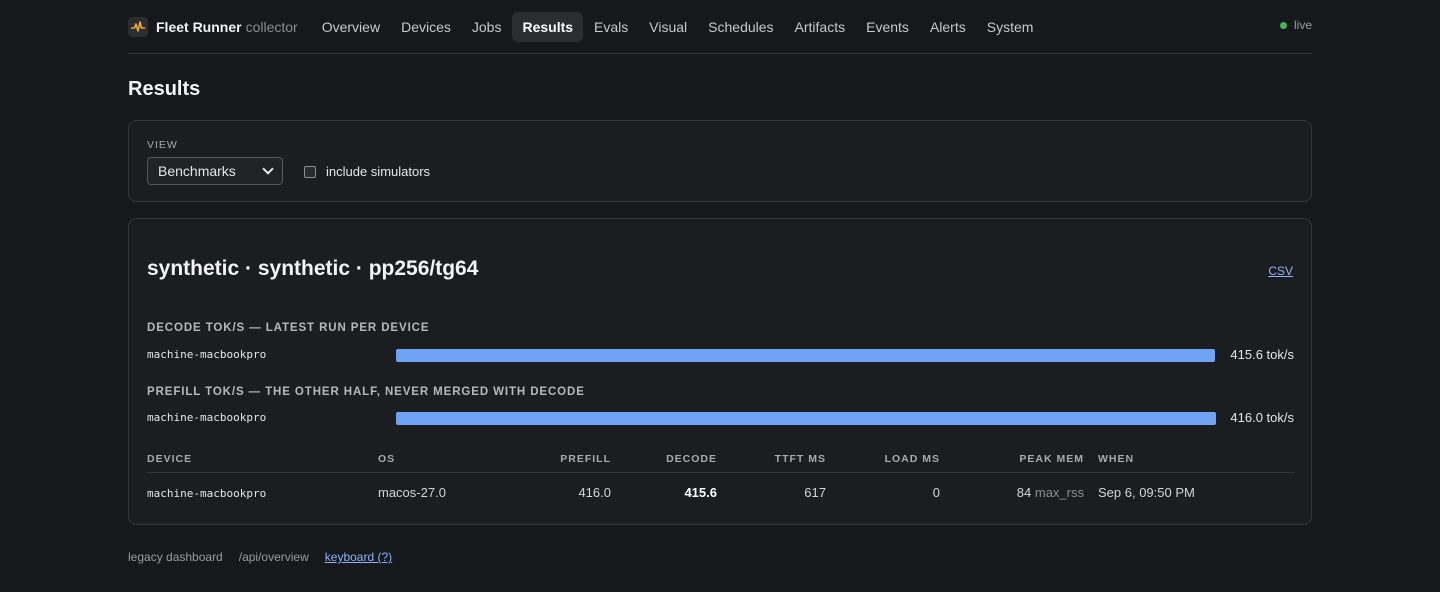 The width and height of the screenshot is (1440, 592). Describe the element at coordinates (1262, 354) in the screenshot. I see `decode-value: 415.6 tok/s` at that location.